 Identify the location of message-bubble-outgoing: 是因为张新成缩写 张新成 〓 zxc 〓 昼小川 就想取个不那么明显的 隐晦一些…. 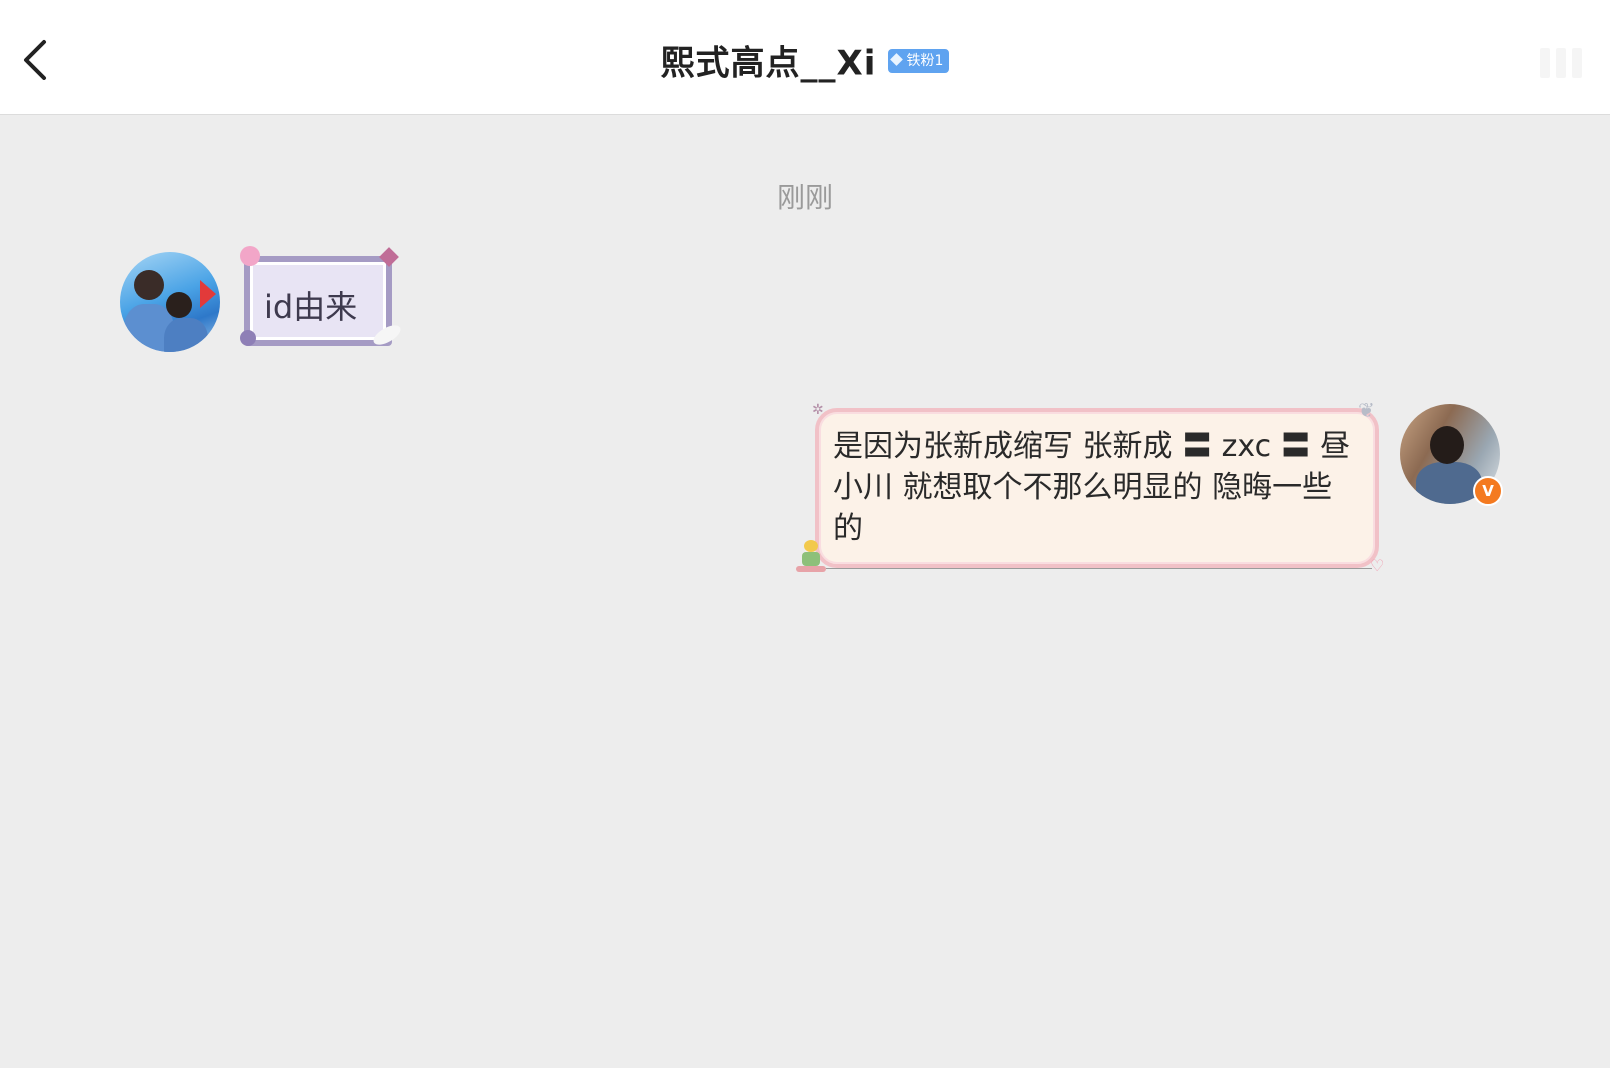
(1097, 488).